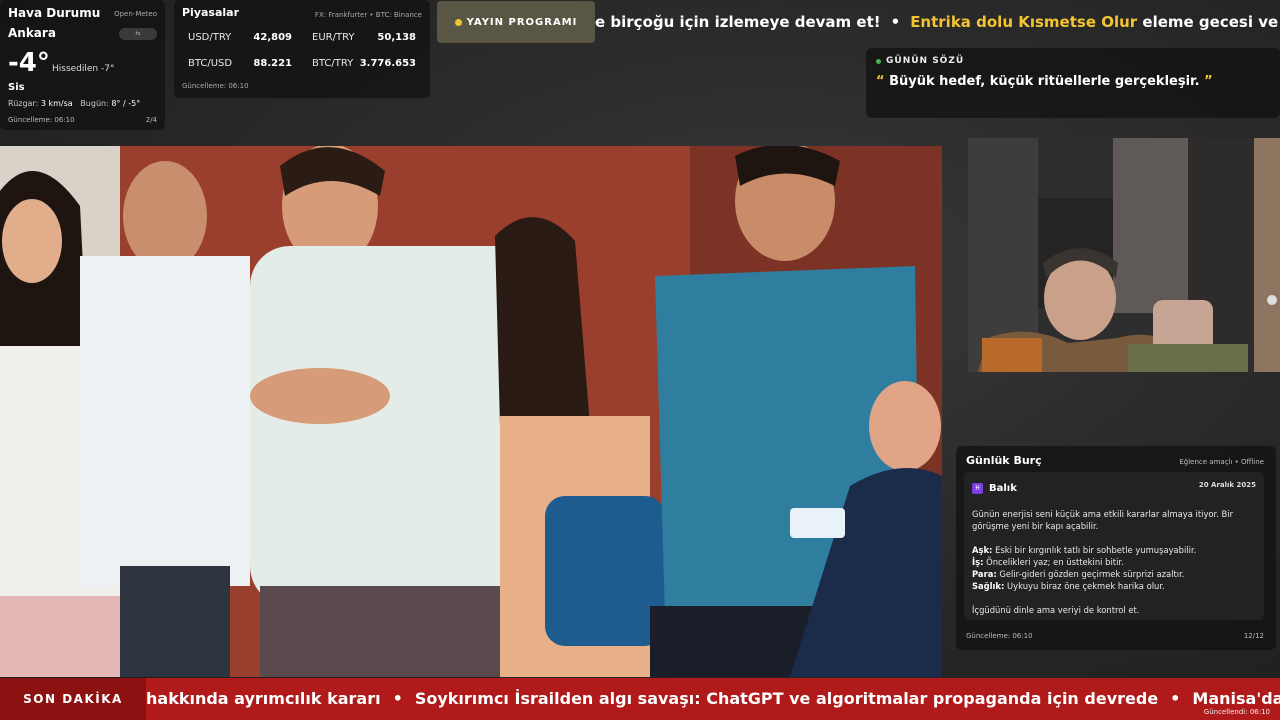  What do you see at coordinates (135, 14) in the screenshot?
I see `weather-source: Open-Meteo` at bounding box center [135, 14].